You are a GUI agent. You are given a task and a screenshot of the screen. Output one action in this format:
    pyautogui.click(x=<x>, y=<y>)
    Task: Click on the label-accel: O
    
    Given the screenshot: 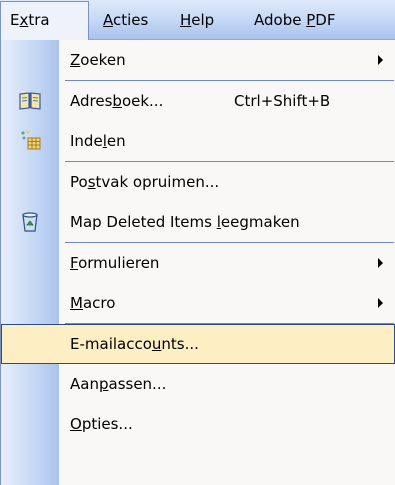 What is the action you would take?
    pyautogui.click(x=76, y=424)
    